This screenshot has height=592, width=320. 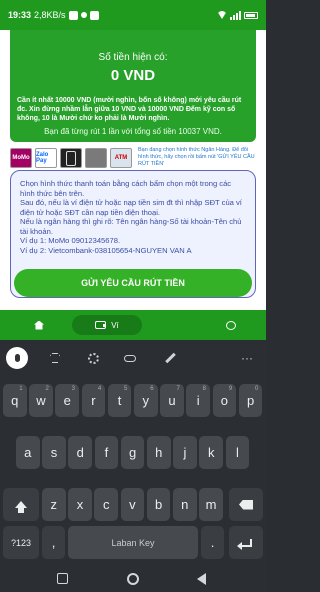 I want to click on key-f: f, so click(x=106, y=452).